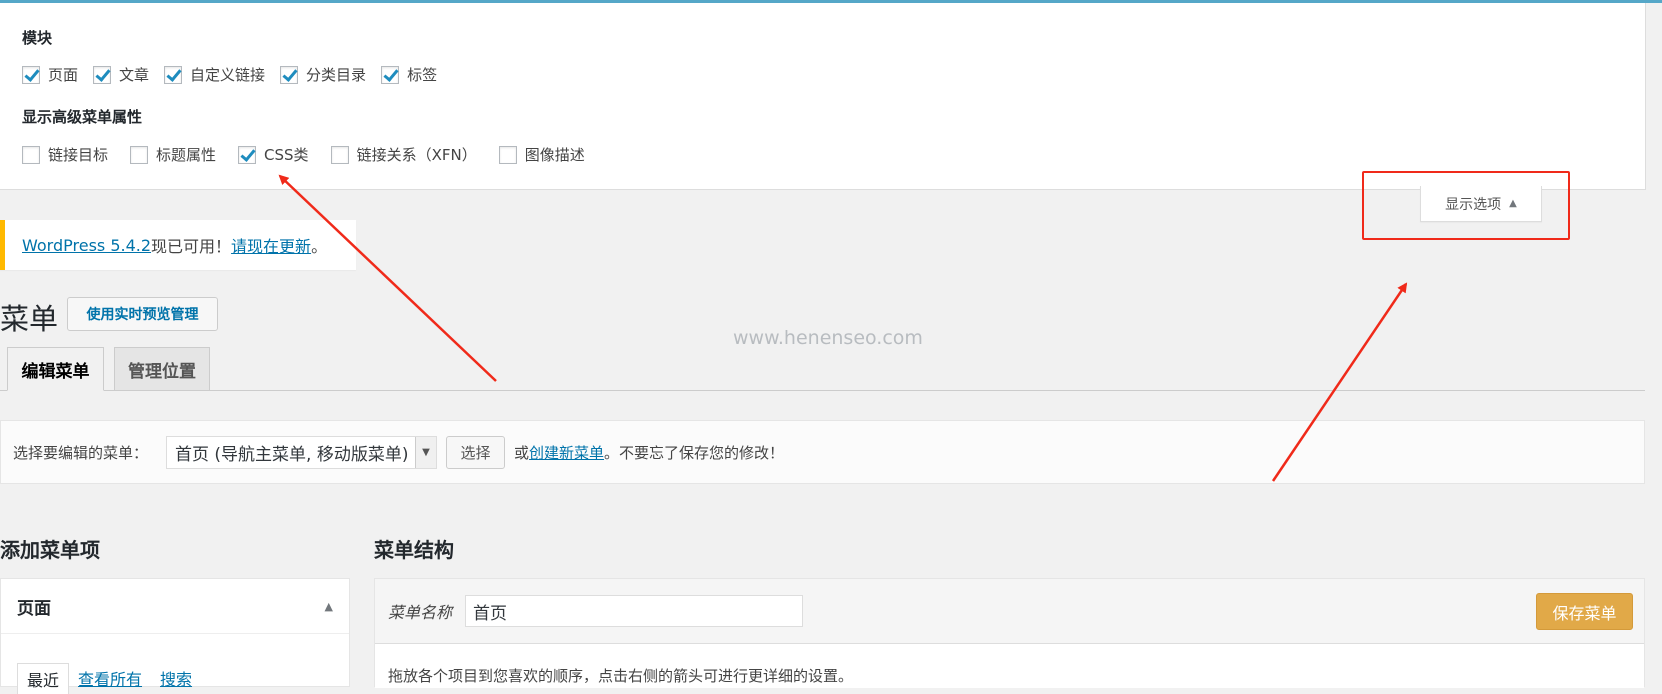 Image resolution: width=1662 pixels, height=694 pixels. What do you see at coordinates (102, 74) in the screenshot?
I see `checkbox-posts` at bounding box center [102, 74].